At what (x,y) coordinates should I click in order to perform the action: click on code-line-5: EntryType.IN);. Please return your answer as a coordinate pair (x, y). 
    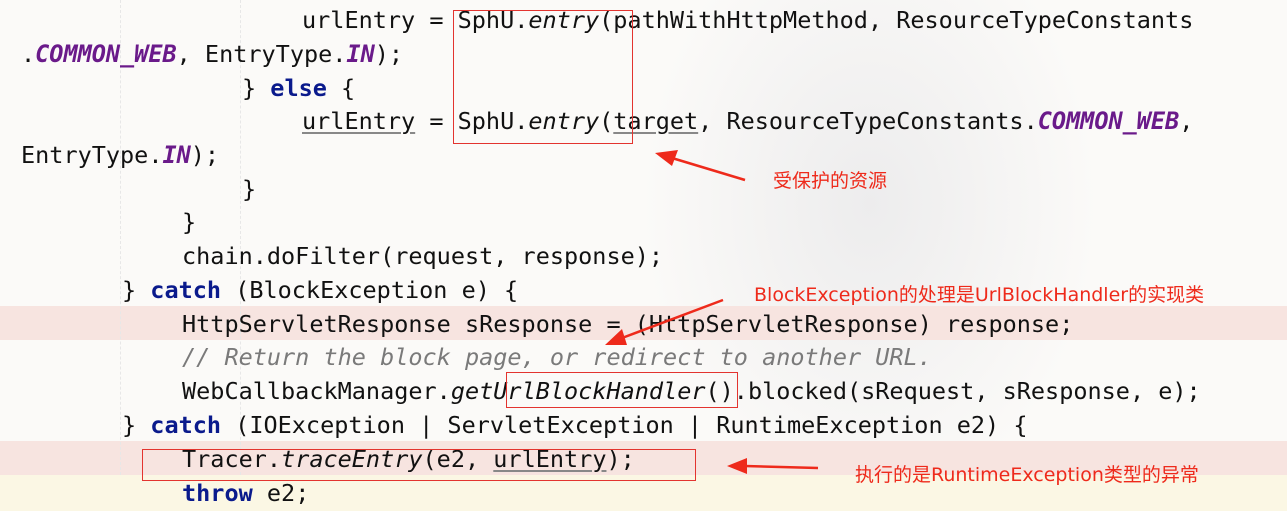
    Looking at the image, I should click on (120, 155).